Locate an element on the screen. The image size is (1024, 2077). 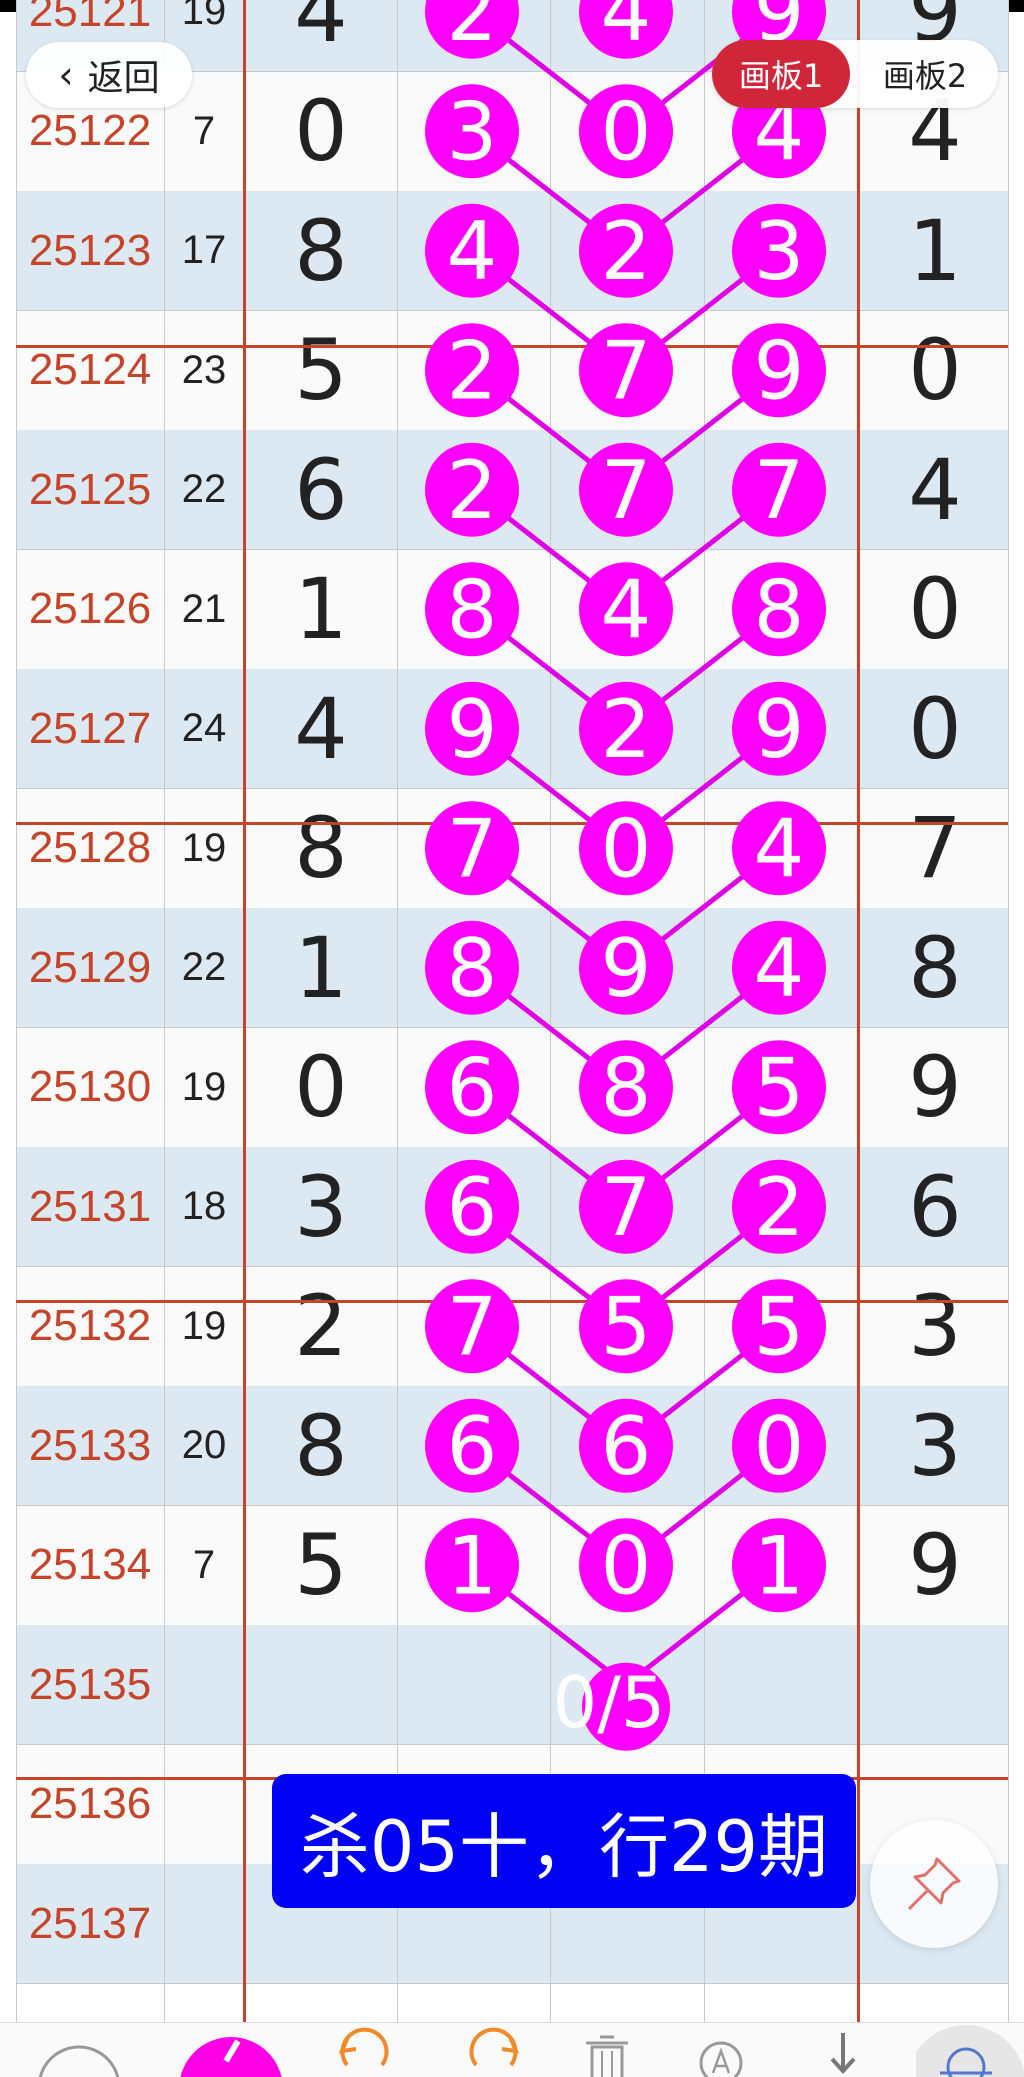
pin-icon is located at coordinates (934, 1884).